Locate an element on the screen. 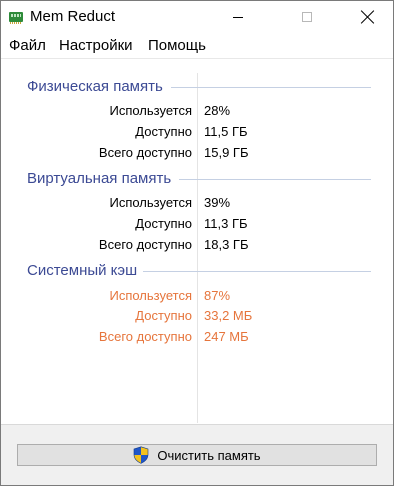 The image size is (394, 486). virtual-available-value: 11,3 ГБ is located at coordinates (226, 223).